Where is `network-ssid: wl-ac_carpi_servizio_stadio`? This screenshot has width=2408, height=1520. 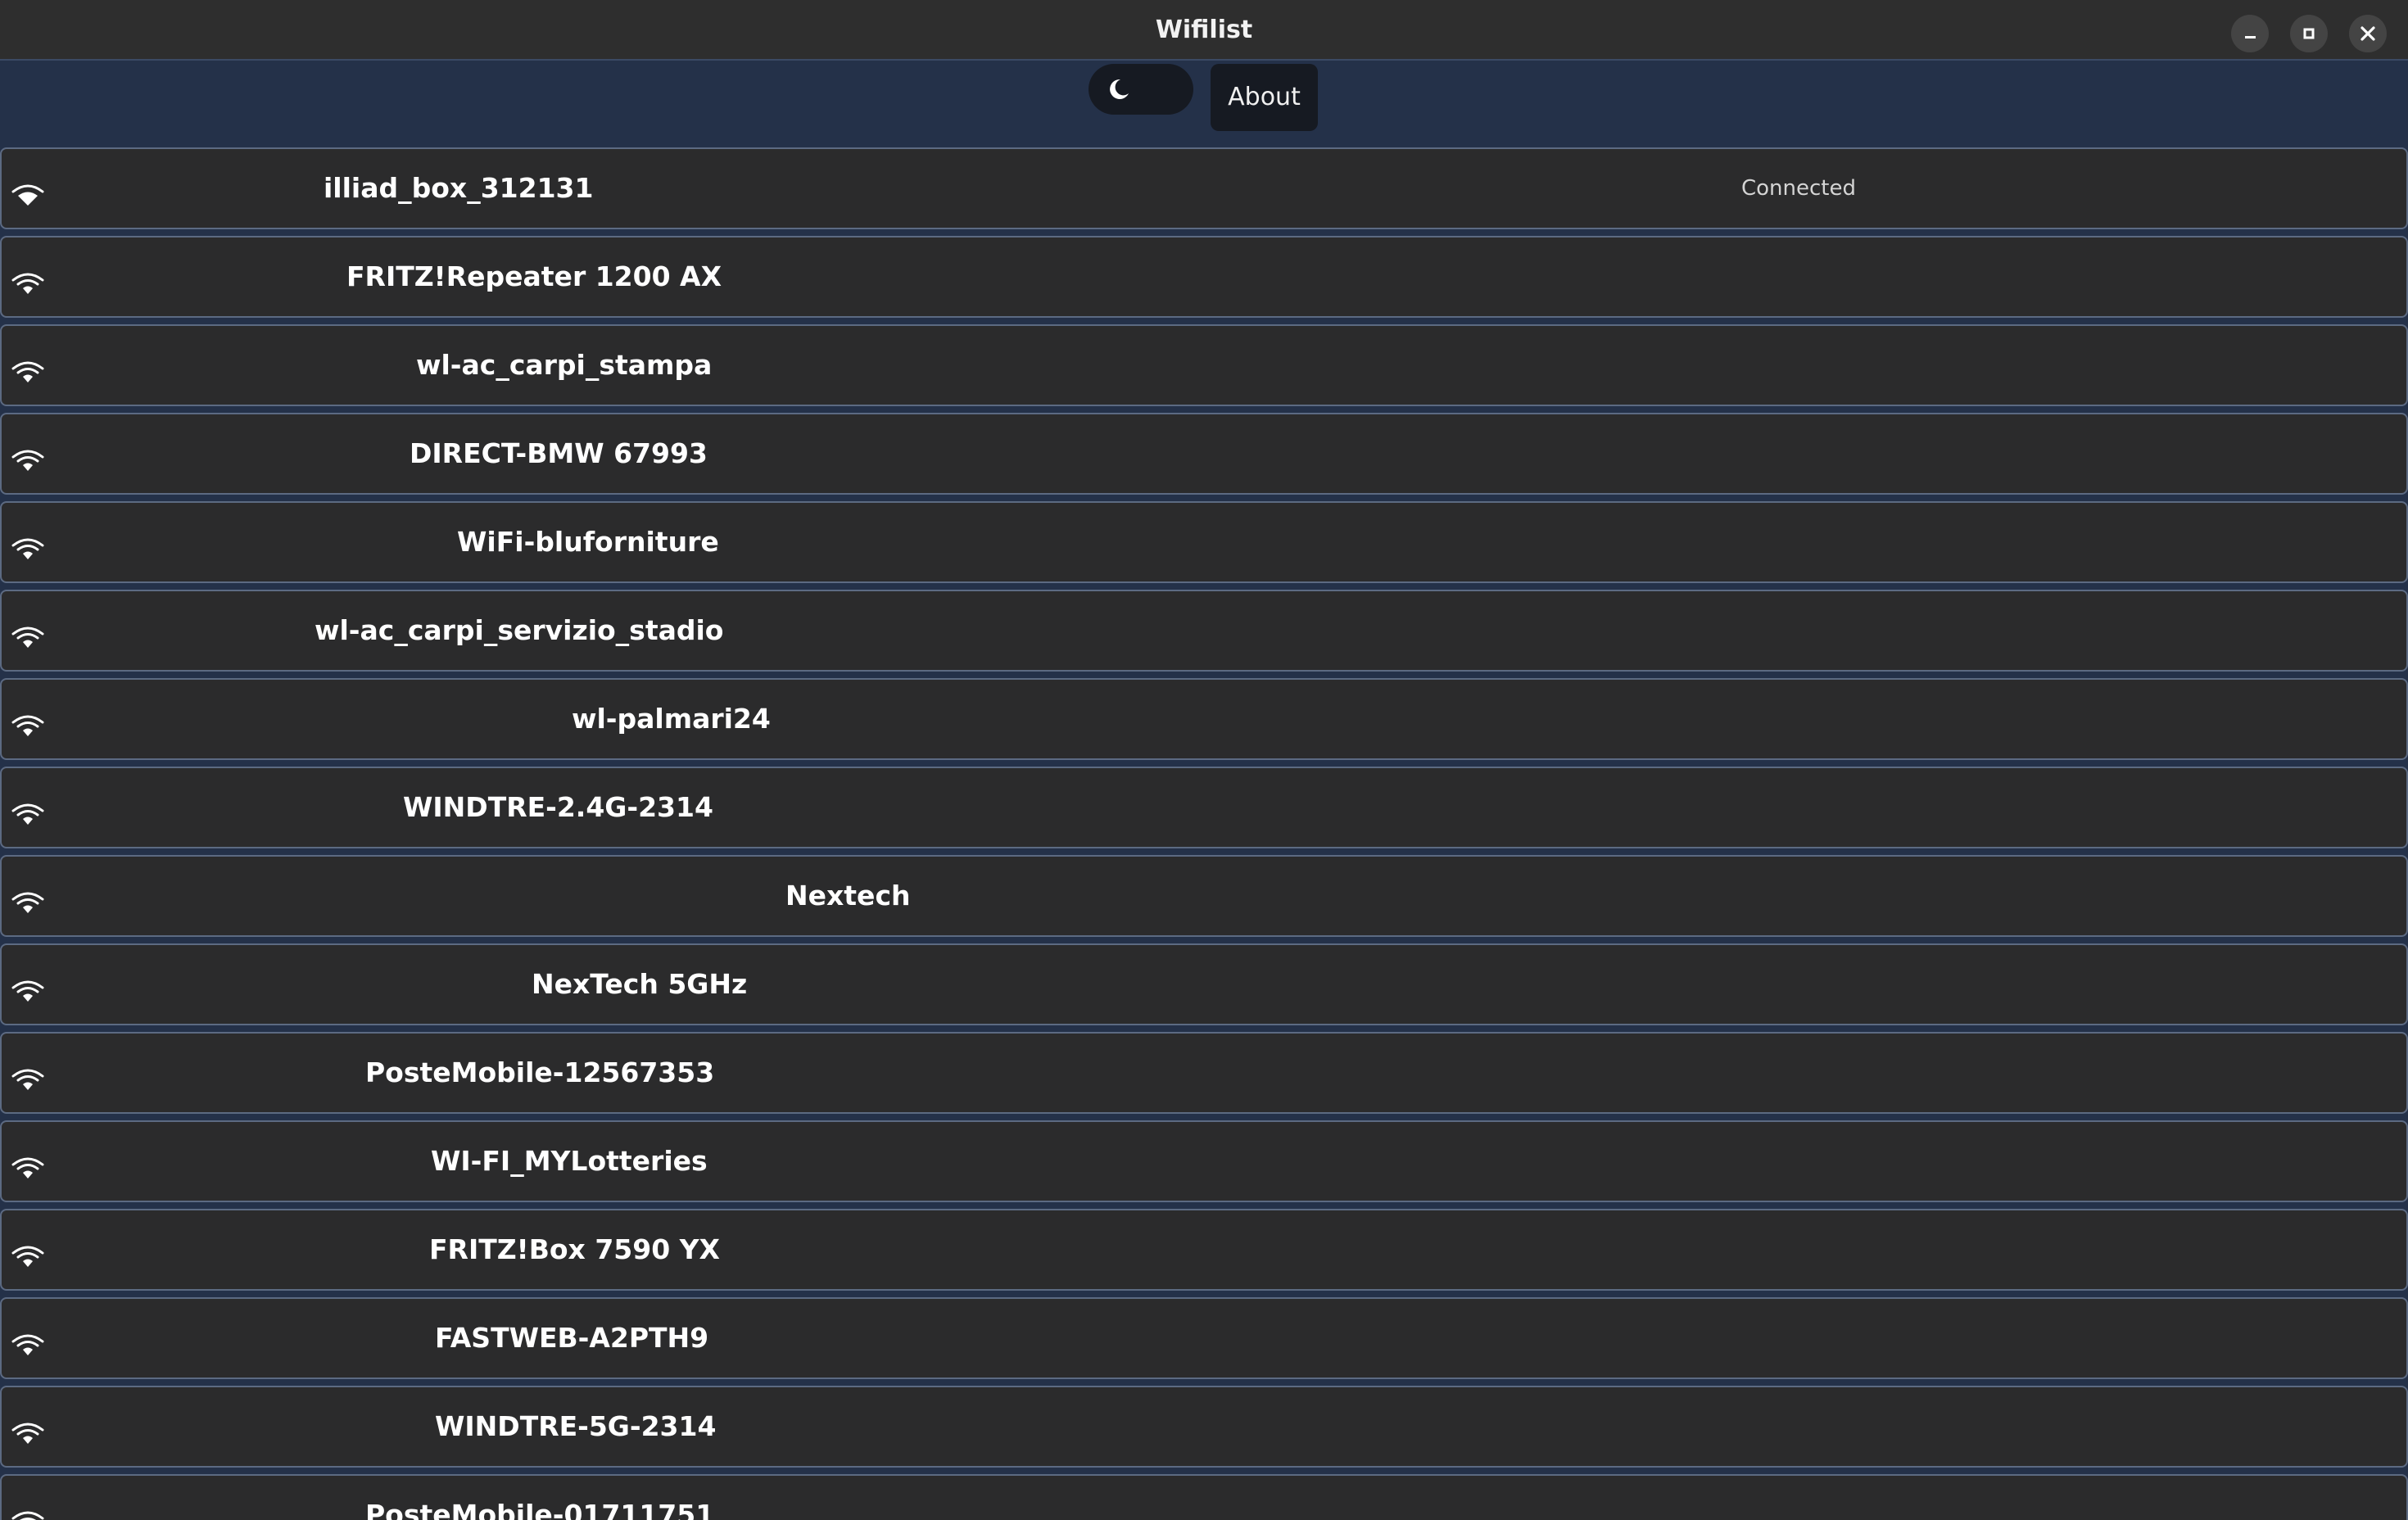
network-ssid: wl-ac_carpi_servizio_stadio is located at coordinates (519, 630).